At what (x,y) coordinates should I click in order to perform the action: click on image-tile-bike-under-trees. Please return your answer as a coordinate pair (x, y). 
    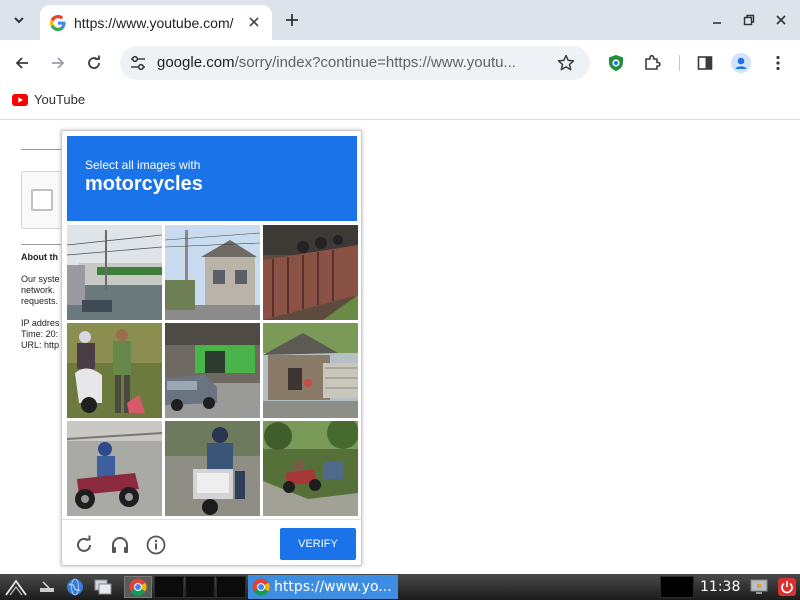
    Looking at the image, I should click on (310, 468).